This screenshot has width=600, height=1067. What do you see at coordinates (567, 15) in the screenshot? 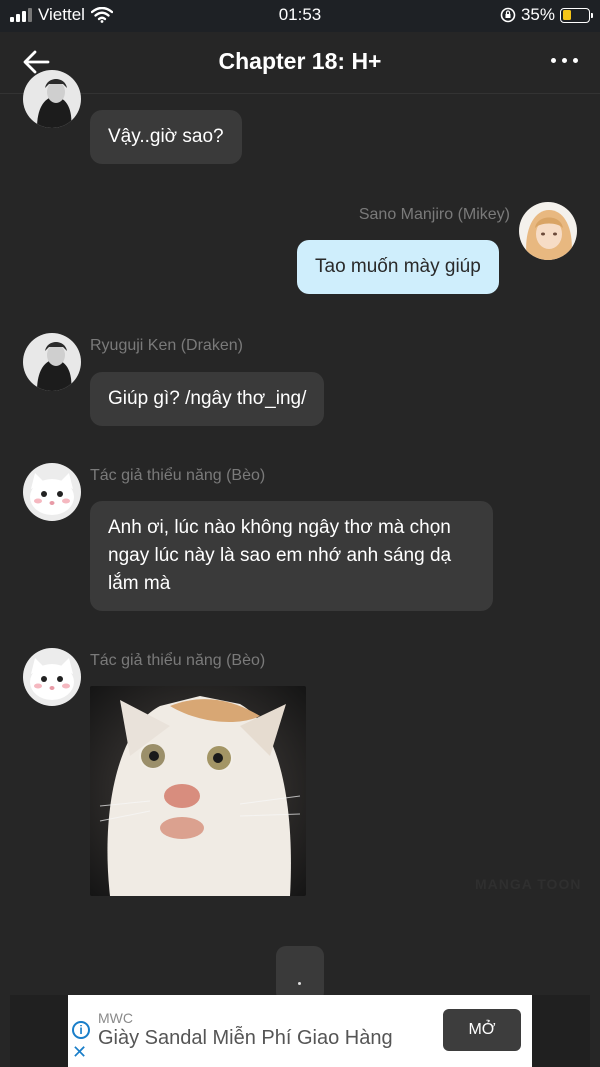
I see `battery-level` at bounding box center [567, 15].